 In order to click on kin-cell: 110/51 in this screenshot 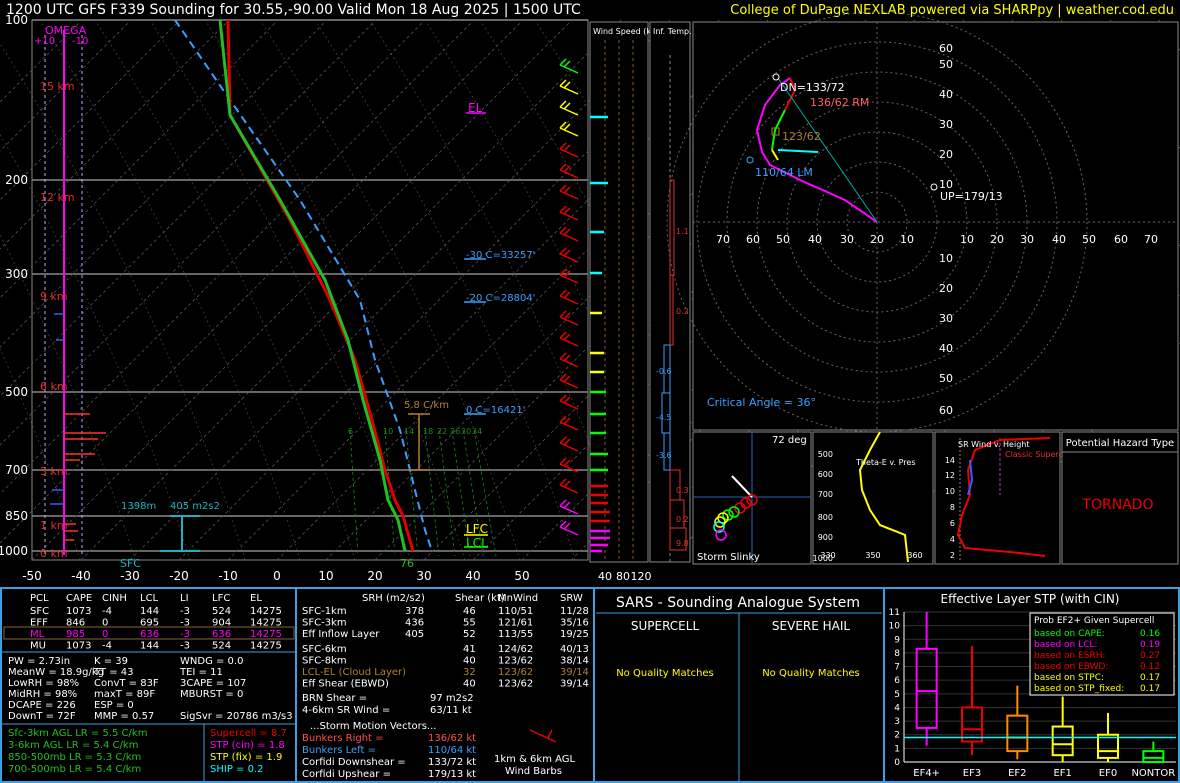, I will do `click(515, 611)`.